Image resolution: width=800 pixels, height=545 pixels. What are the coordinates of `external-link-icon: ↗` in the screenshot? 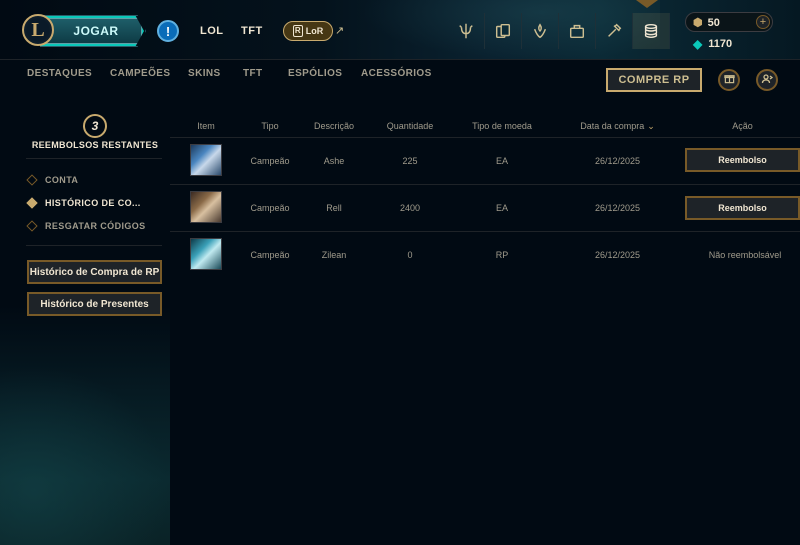 It's located at (340, 31).